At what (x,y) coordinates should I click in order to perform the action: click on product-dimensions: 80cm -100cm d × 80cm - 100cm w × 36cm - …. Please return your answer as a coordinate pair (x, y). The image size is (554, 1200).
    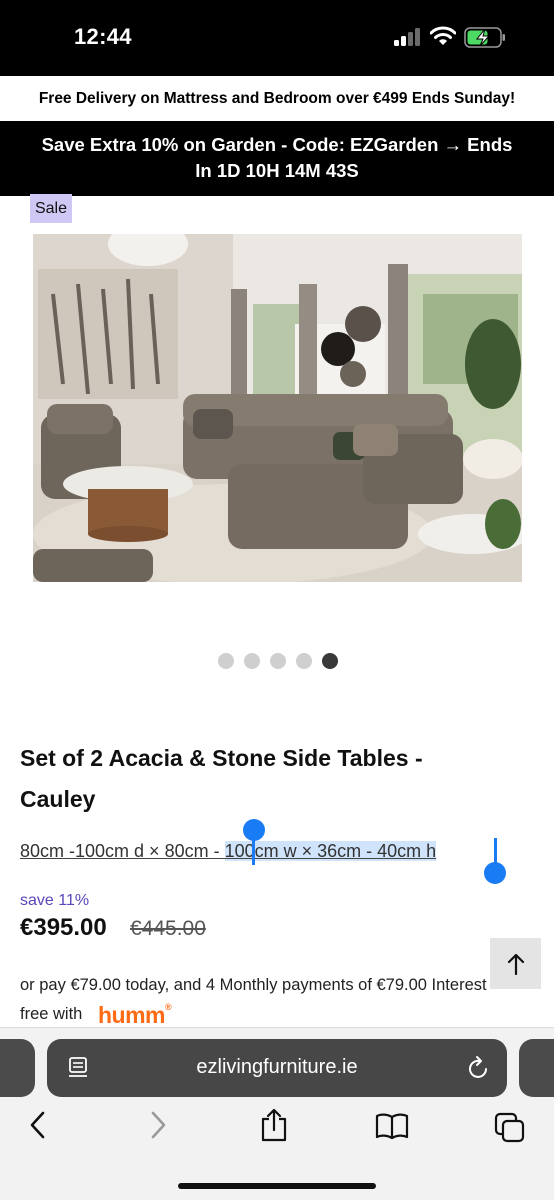
    Looking at the image, I should click on (228, 851).